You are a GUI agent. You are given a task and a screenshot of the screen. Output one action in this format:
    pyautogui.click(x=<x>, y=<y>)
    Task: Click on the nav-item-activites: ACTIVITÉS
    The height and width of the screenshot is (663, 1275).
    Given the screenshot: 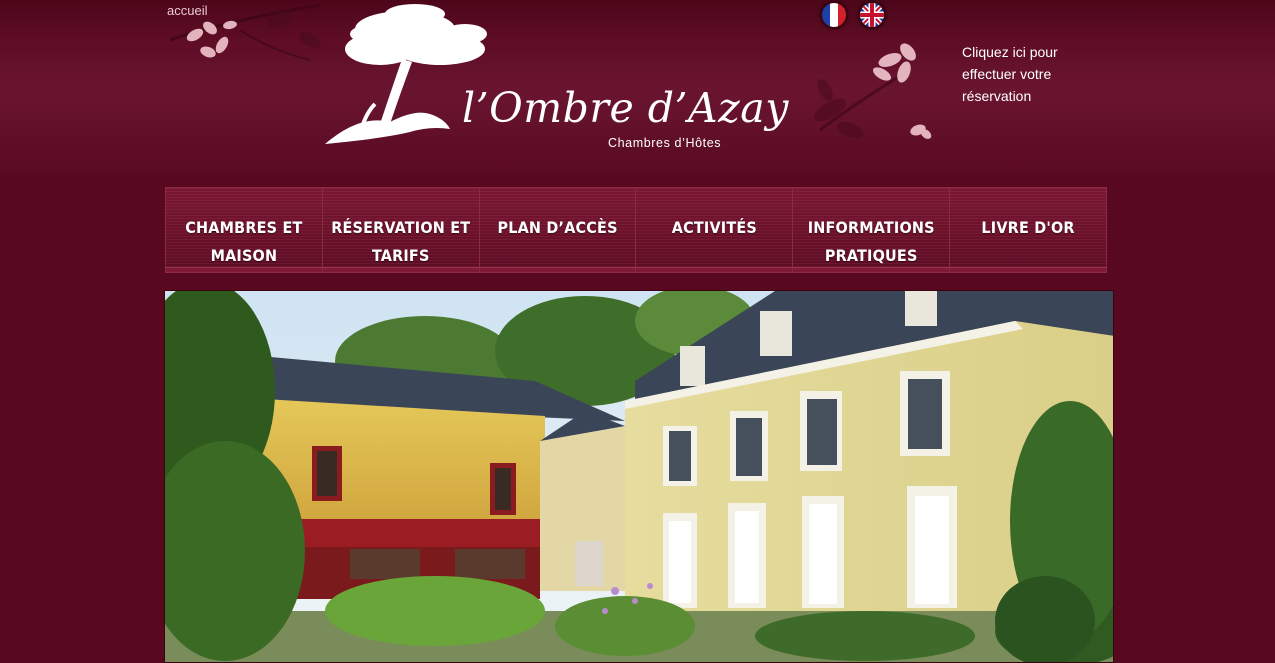 What is the action you would take?
    pyautogui.click(x=715, y=230)
    